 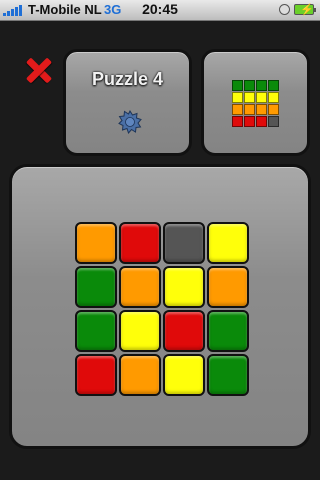 What do you see at coordinates (14, 10) in the screenshot?
I see `signal-strength-icon` at bounding box center [14, 10].